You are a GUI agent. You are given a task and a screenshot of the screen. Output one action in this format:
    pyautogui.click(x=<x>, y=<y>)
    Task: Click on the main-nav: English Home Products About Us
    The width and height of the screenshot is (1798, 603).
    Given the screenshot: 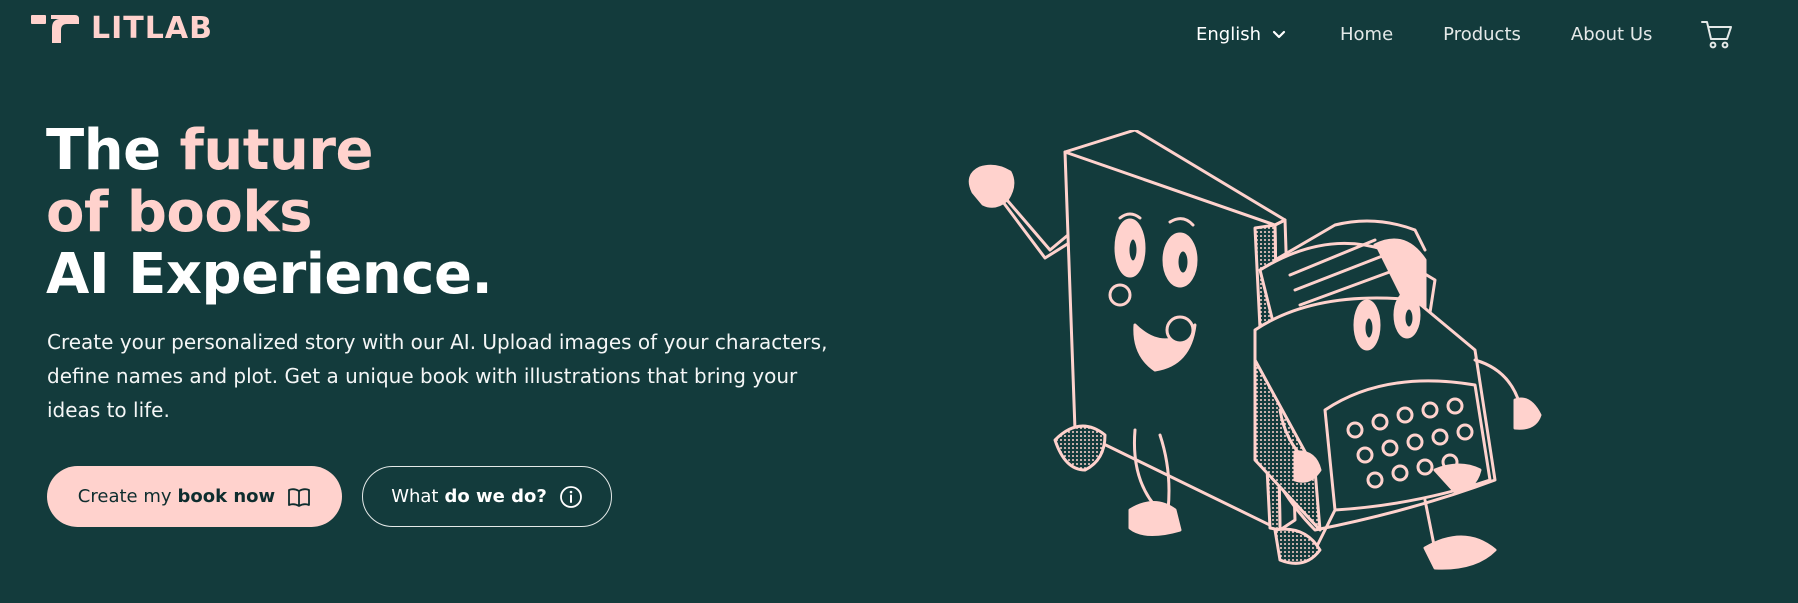 What is the action you would take?
    pyautogui.click(x=1465, y=34)
    